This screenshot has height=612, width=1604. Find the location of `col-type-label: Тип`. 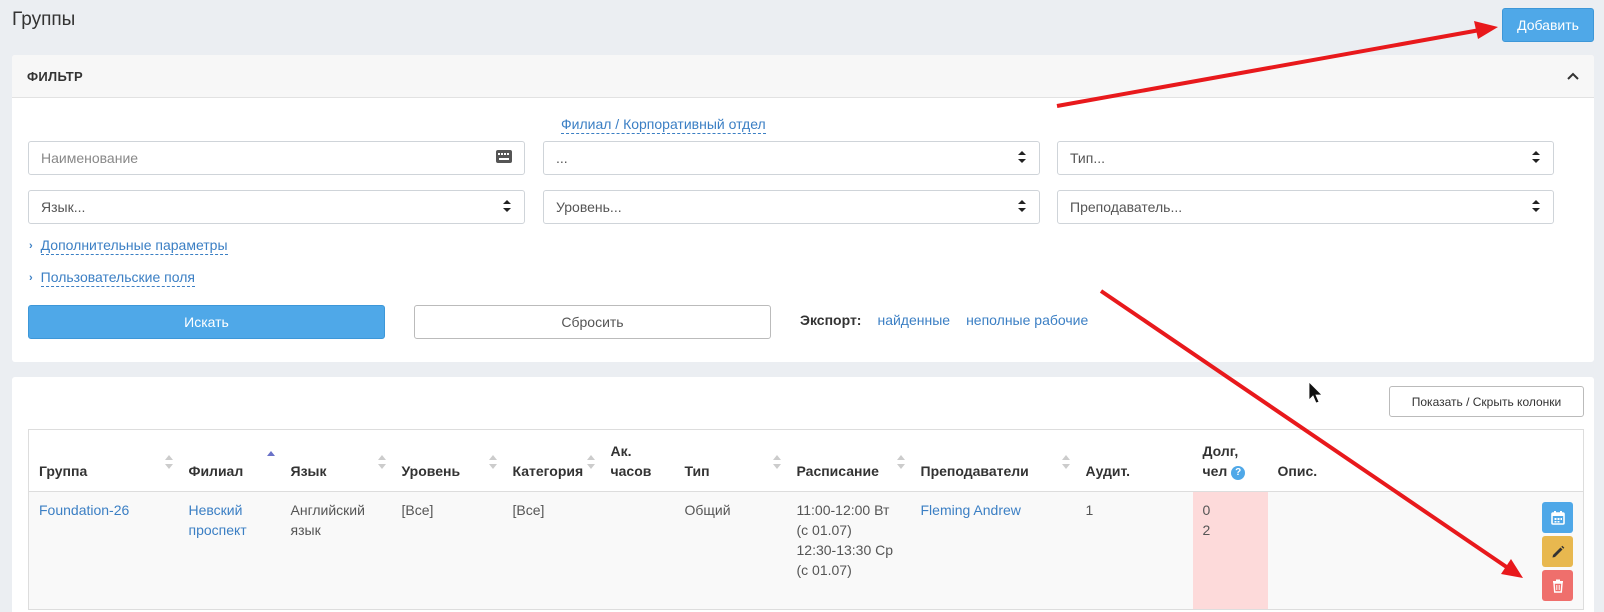

col-type-label: Тип is located at coordinates (697, 471).